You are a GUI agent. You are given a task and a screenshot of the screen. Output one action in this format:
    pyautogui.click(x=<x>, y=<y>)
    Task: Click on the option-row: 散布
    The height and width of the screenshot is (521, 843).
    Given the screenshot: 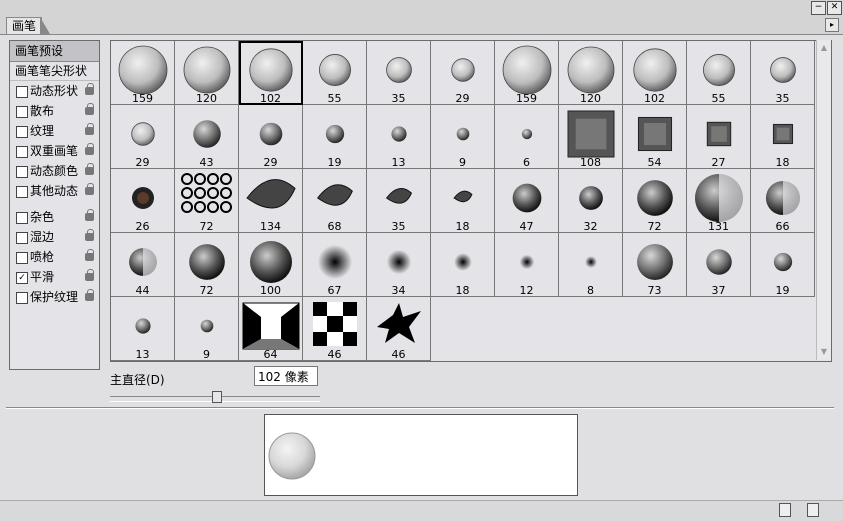 What is the action you would take?
    pyautogui.click(x=54, y=111)
    